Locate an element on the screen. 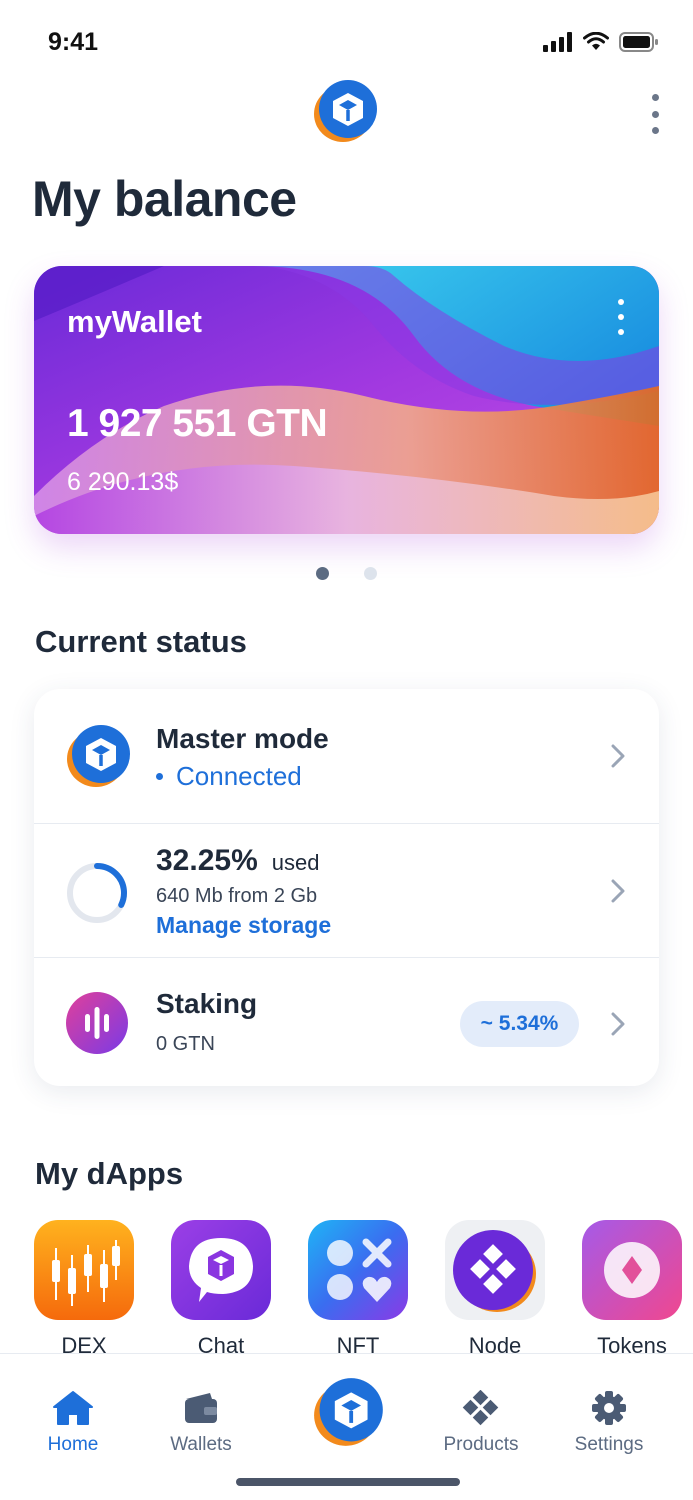  status-dot-icon is located at coordinates (159, 776).